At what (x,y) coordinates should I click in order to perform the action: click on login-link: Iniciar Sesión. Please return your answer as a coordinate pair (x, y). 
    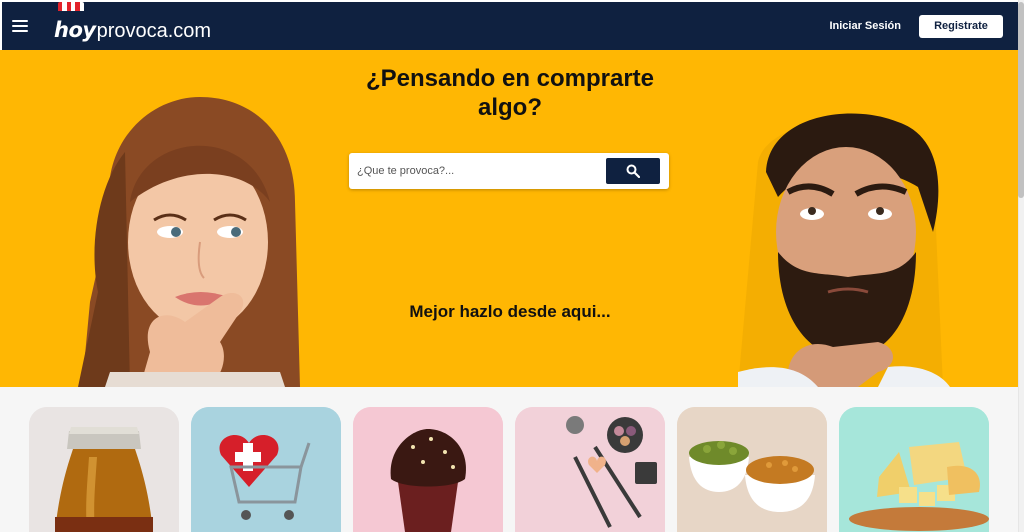
    Looking at the image, I should click on (865, 26).